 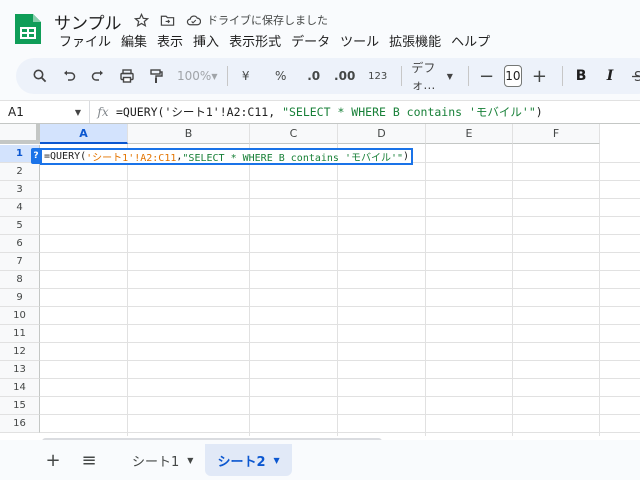 I want to click on title-icons: ドライブに保存しました, so click(x=230, y=20).